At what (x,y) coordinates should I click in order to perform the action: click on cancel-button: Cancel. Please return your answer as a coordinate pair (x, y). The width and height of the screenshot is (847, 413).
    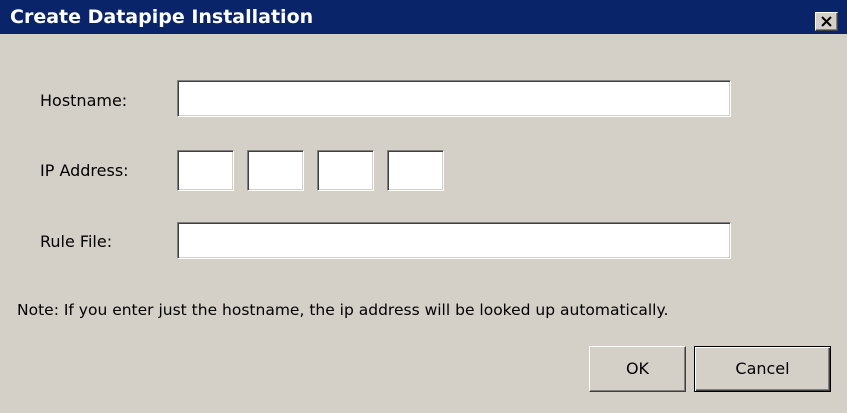
    Looking at the image, I should click on (762, 369).